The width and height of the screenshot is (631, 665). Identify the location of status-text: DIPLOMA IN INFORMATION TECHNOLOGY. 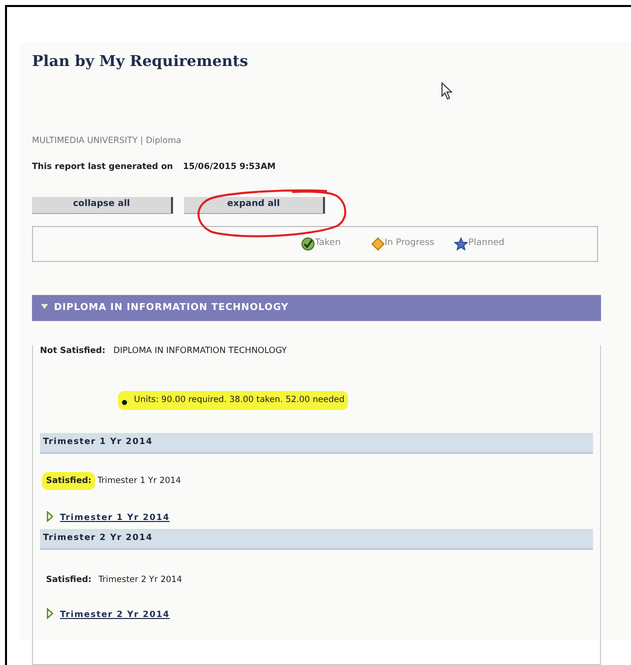
(200, 351).